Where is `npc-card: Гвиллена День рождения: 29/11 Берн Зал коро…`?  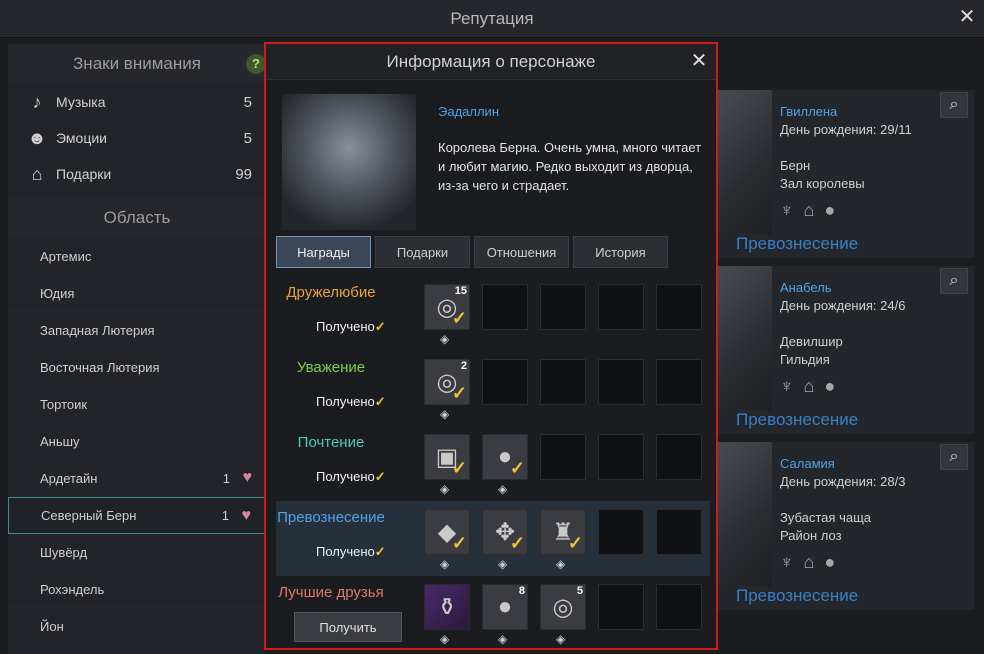
npc-card: Гвиллена День рождения: 29/11 Берн Зал коро… is located at coordinates (845, 174).